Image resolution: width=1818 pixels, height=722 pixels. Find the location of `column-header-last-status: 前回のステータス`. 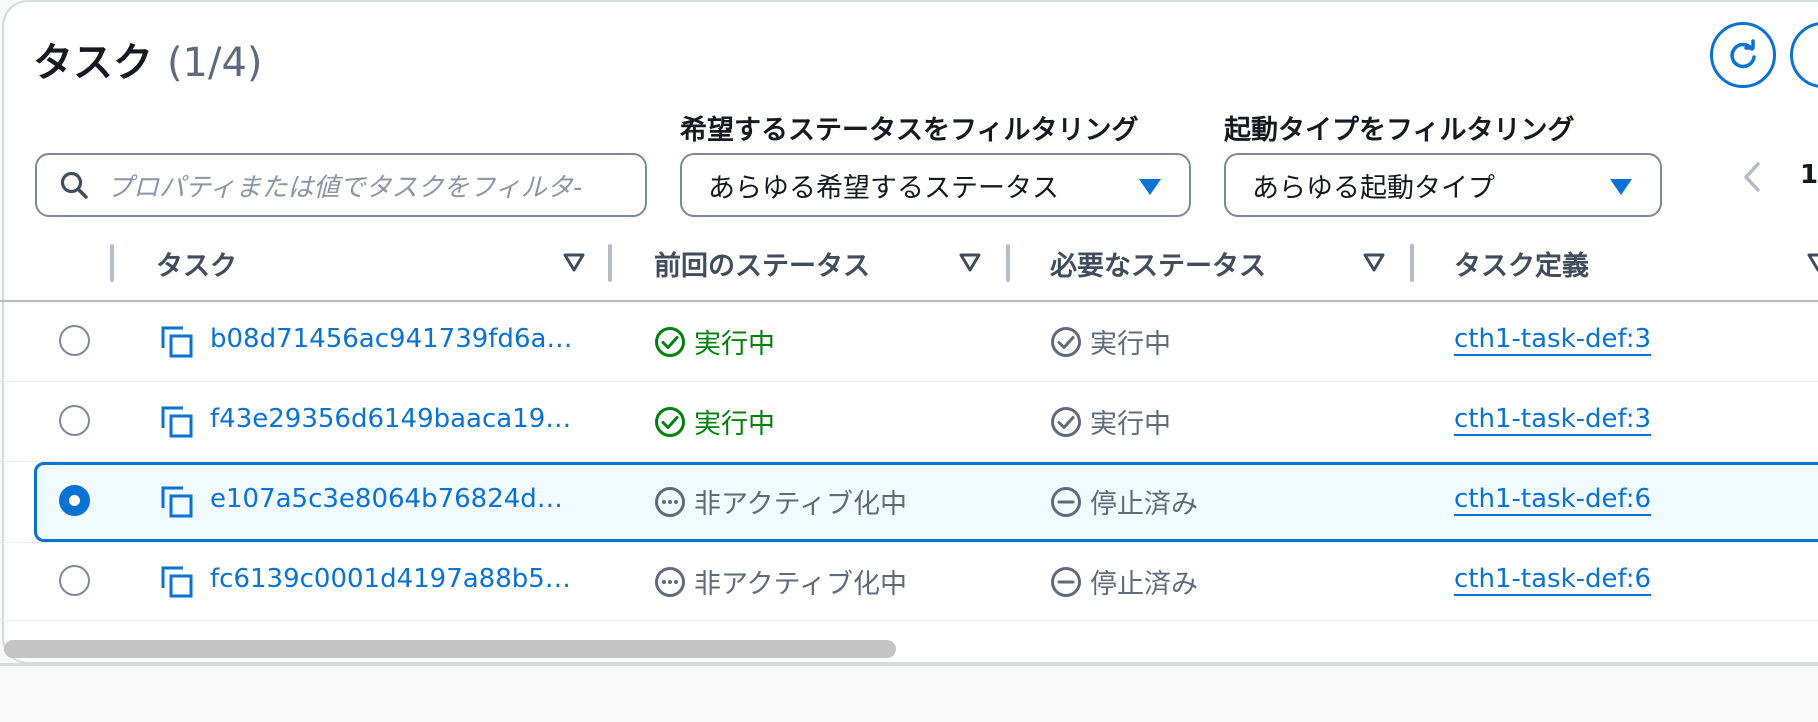

column-header-last-status: 前回のステータス is located at coordinates (762, 263).